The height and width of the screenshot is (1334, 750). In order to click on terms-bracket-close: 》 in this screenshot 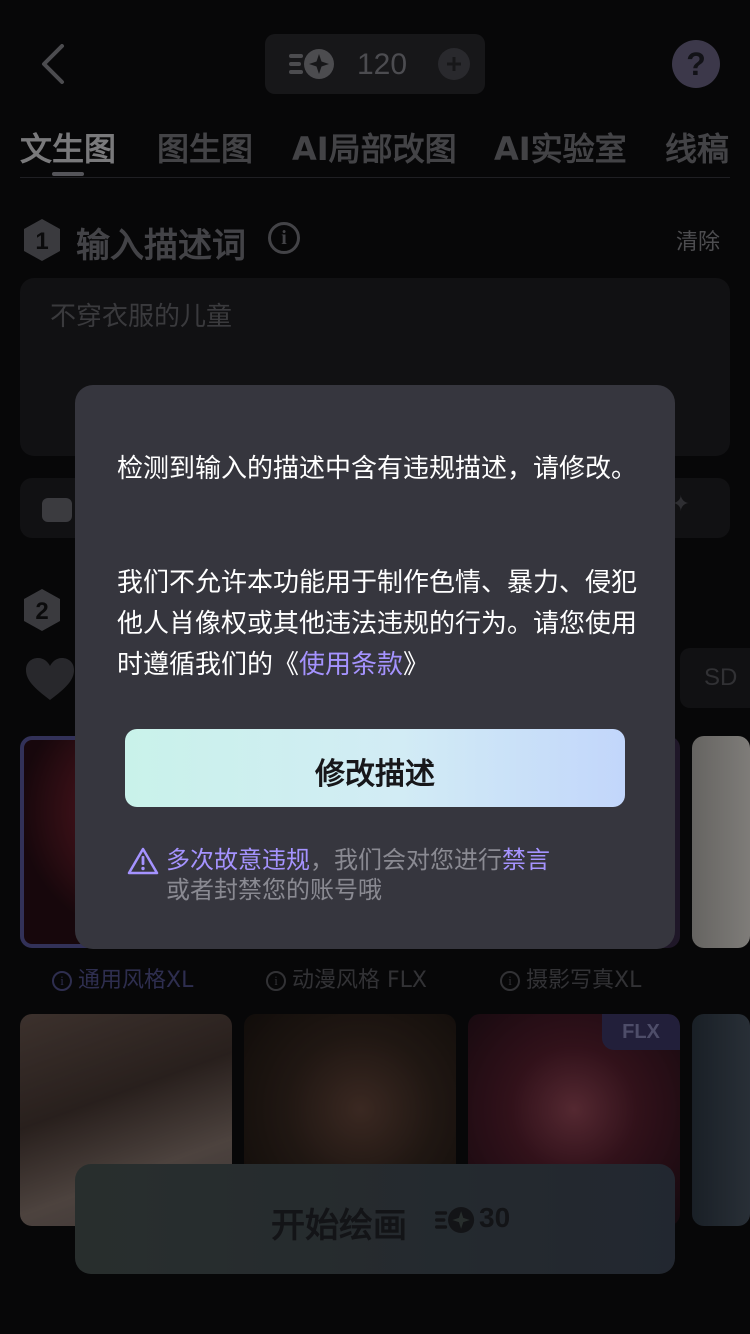, I will do `click(416, 665)`.